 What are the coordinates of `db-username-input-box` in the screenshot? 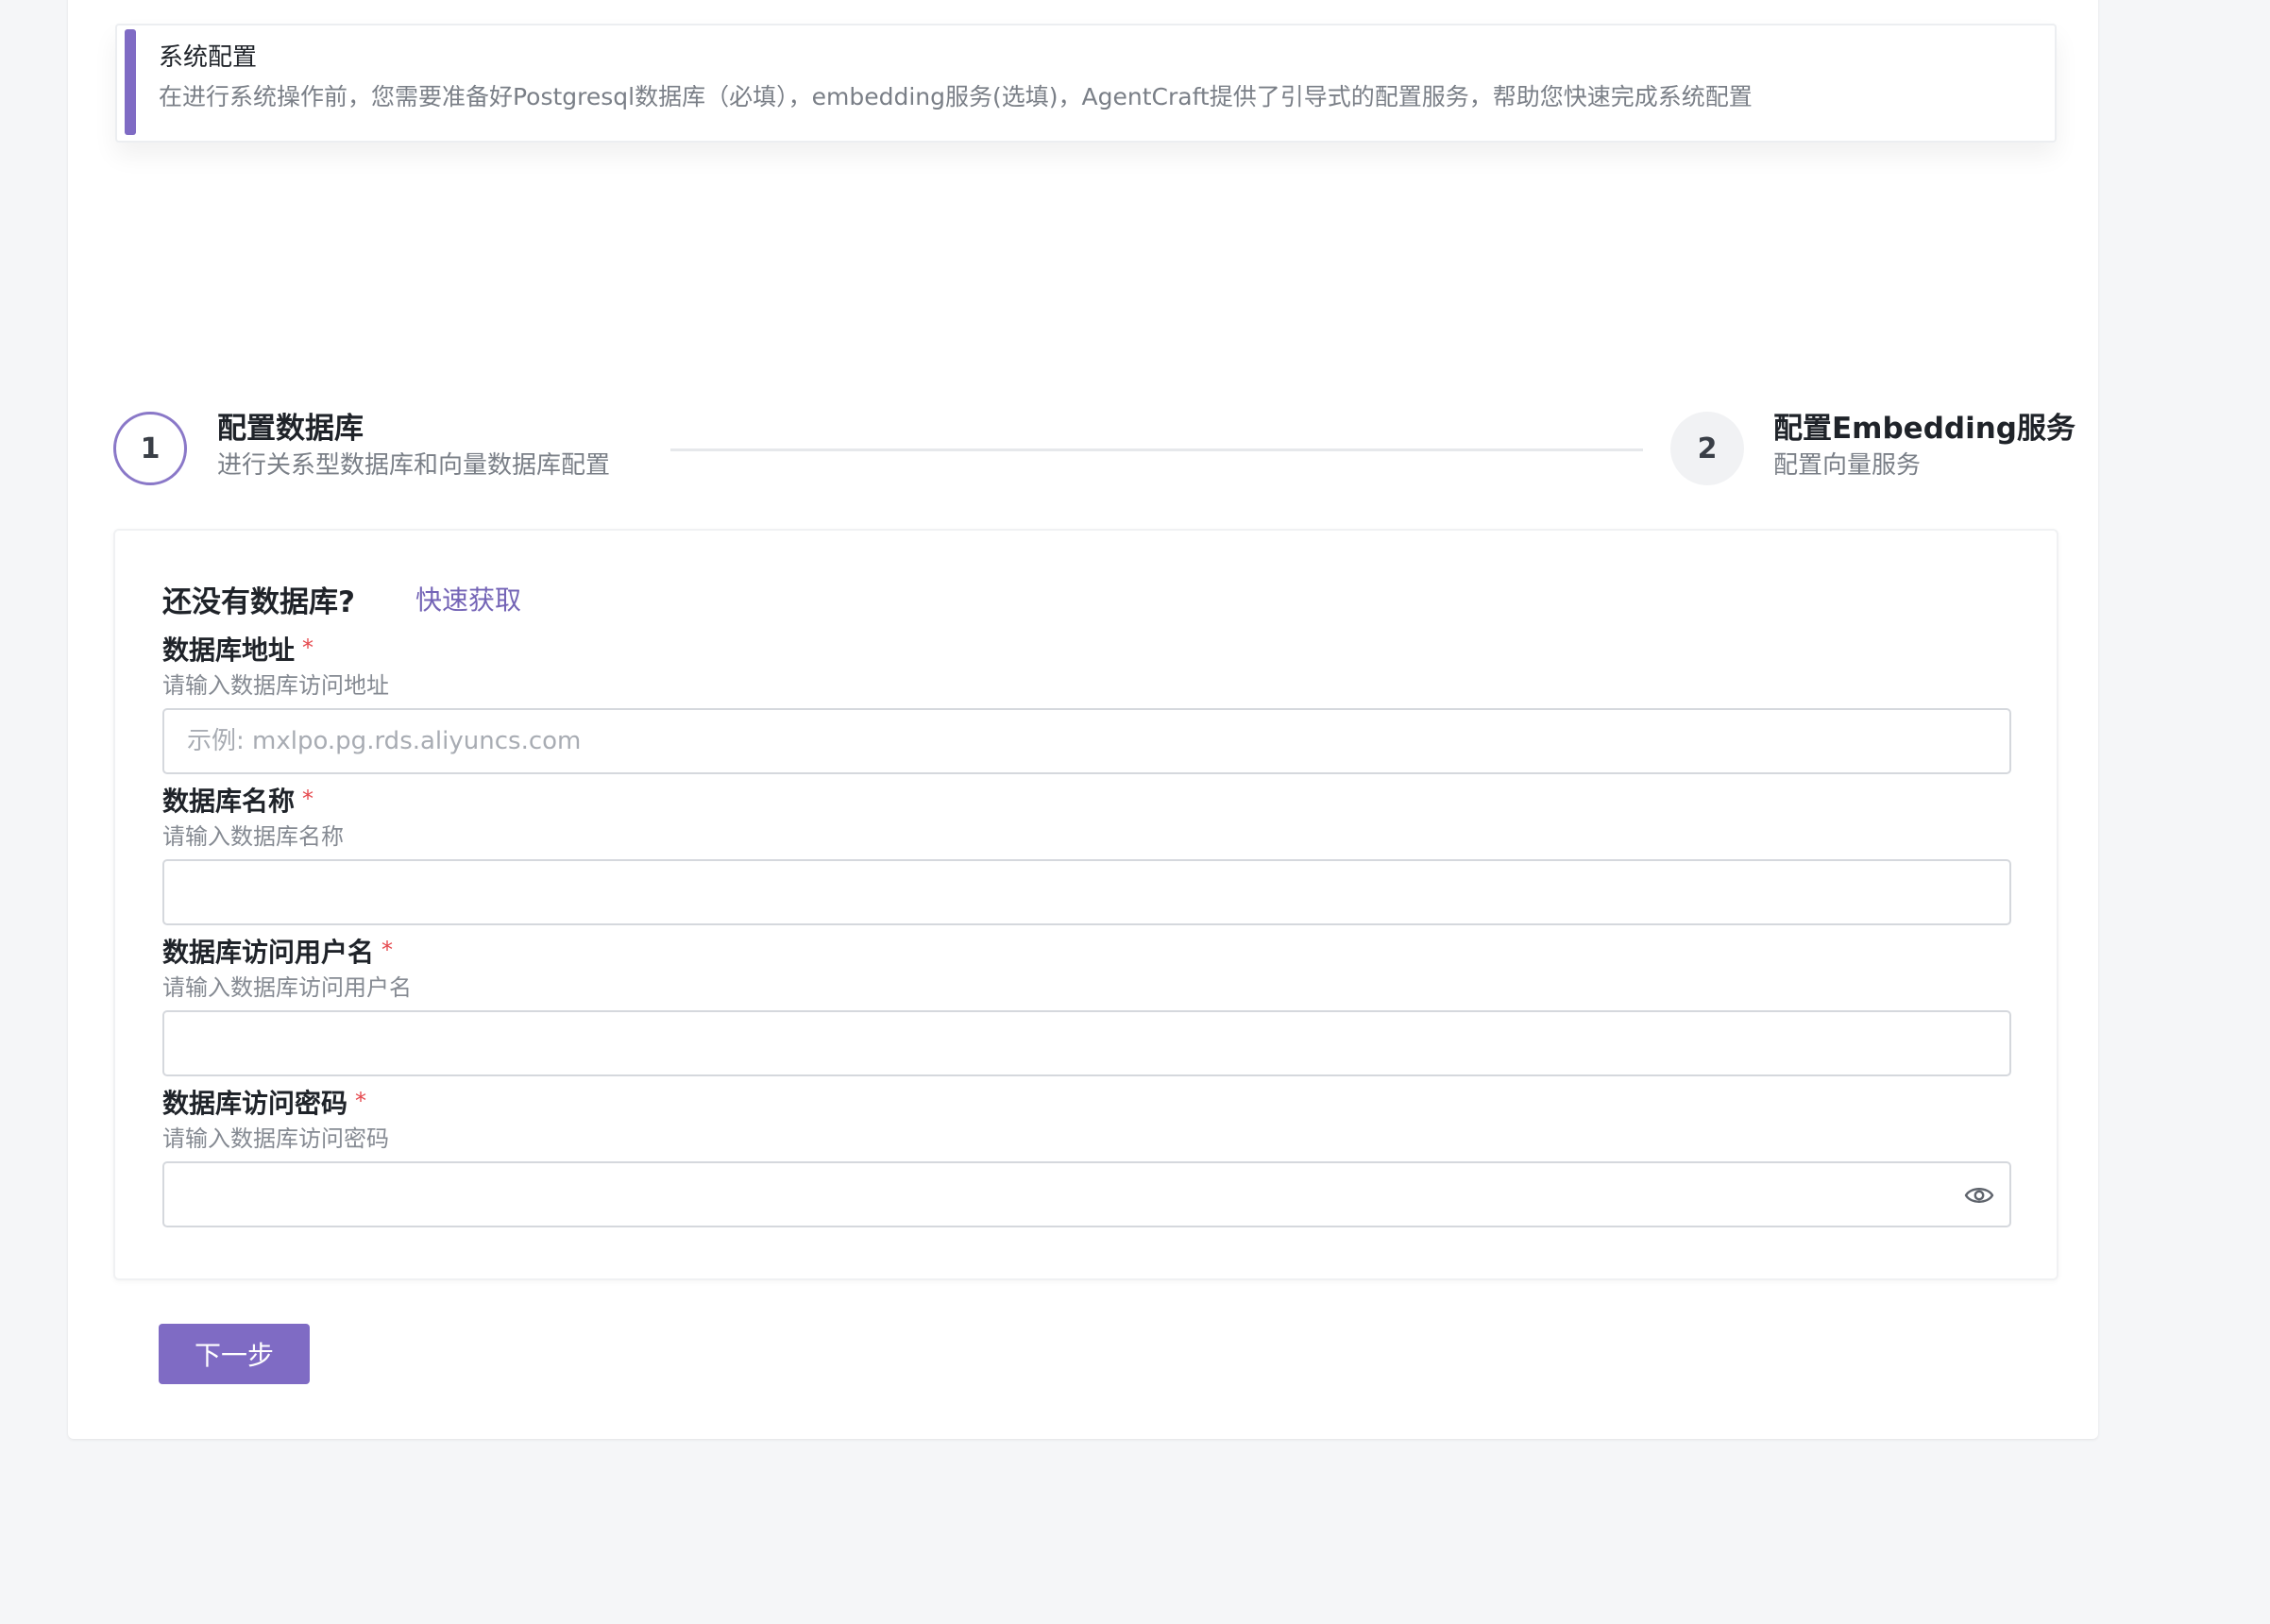 It's located at (1086, 1043).